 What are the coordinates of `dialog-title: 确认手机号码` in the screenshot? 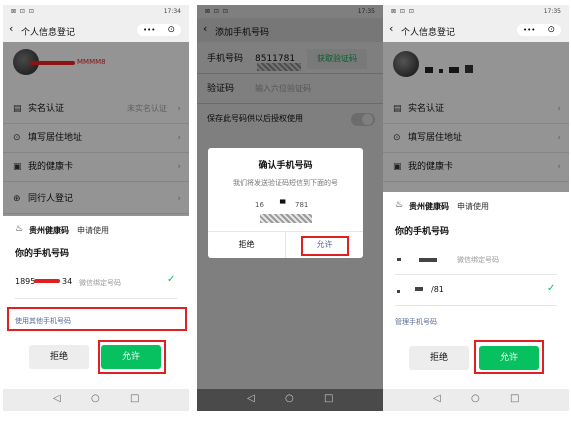 It's located at (285, 166).